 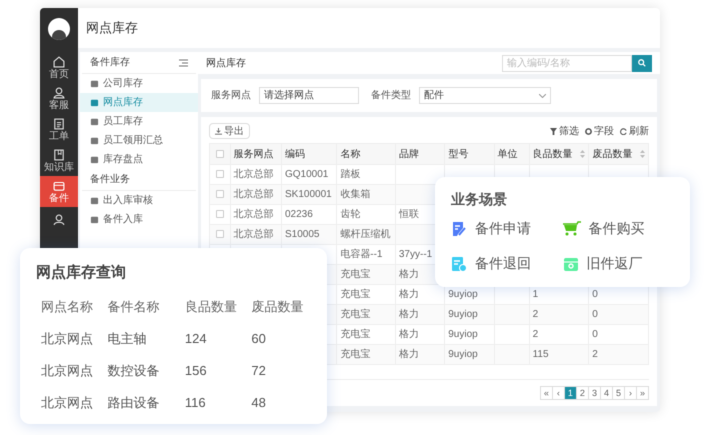 I want to click on table-cell: 37yy--1, so click(x=415, y=254).